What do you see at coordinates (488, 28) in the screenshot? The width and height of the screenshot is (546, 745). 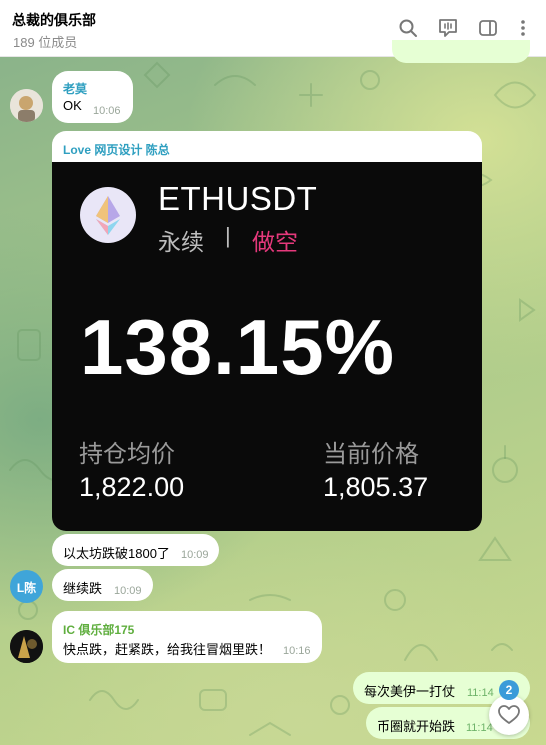 I see `sidebar-toggle-icon` at bounding box center [488, 28].